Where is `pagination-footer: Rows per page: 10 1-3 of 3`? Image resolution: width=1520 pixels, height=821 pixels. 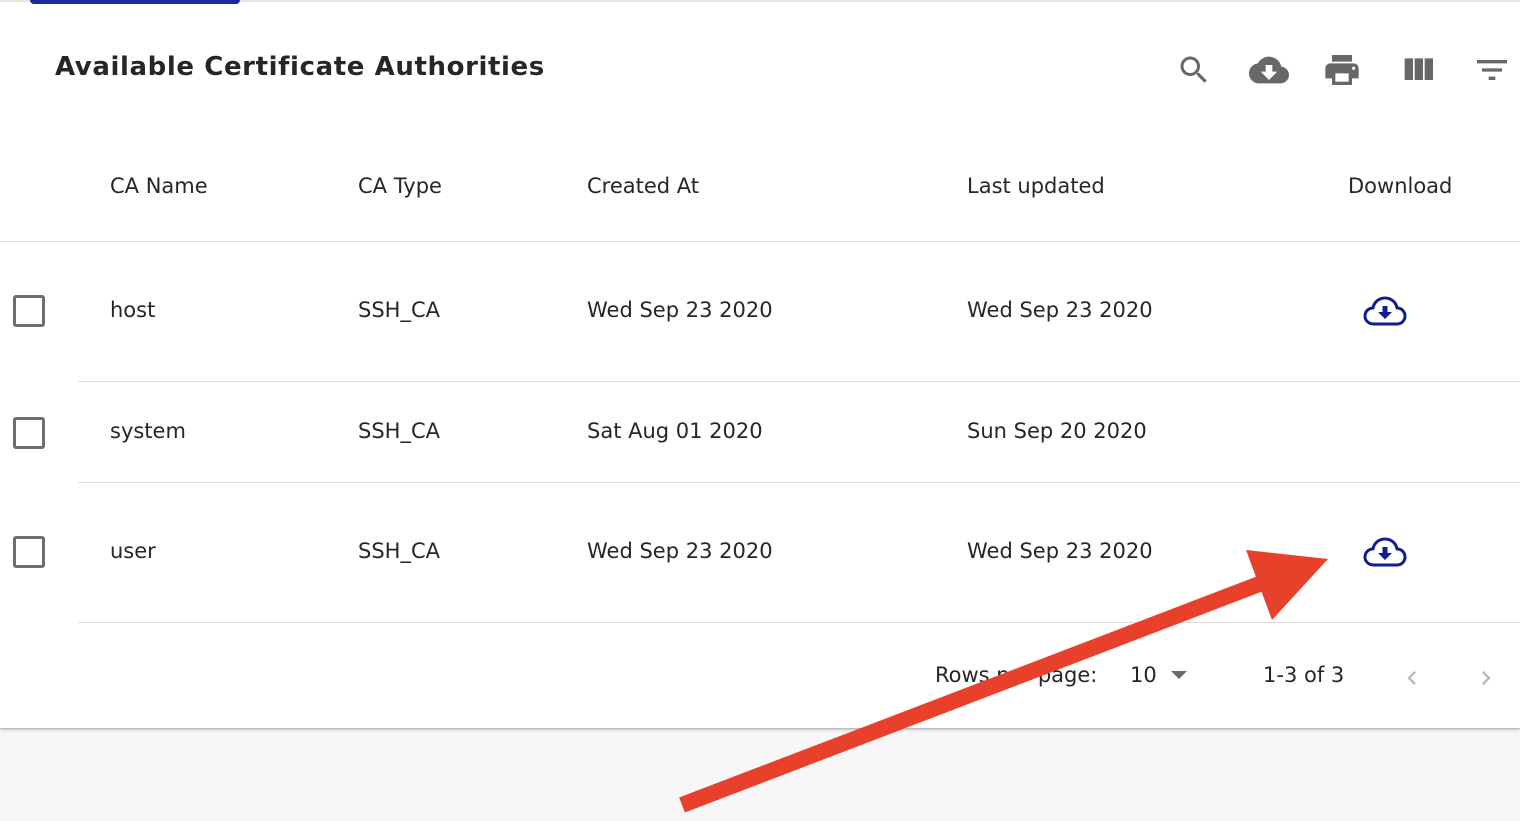 pagination-footer: Rows per page: 10 1-3 of 3 is located at coordinates (760, 677).